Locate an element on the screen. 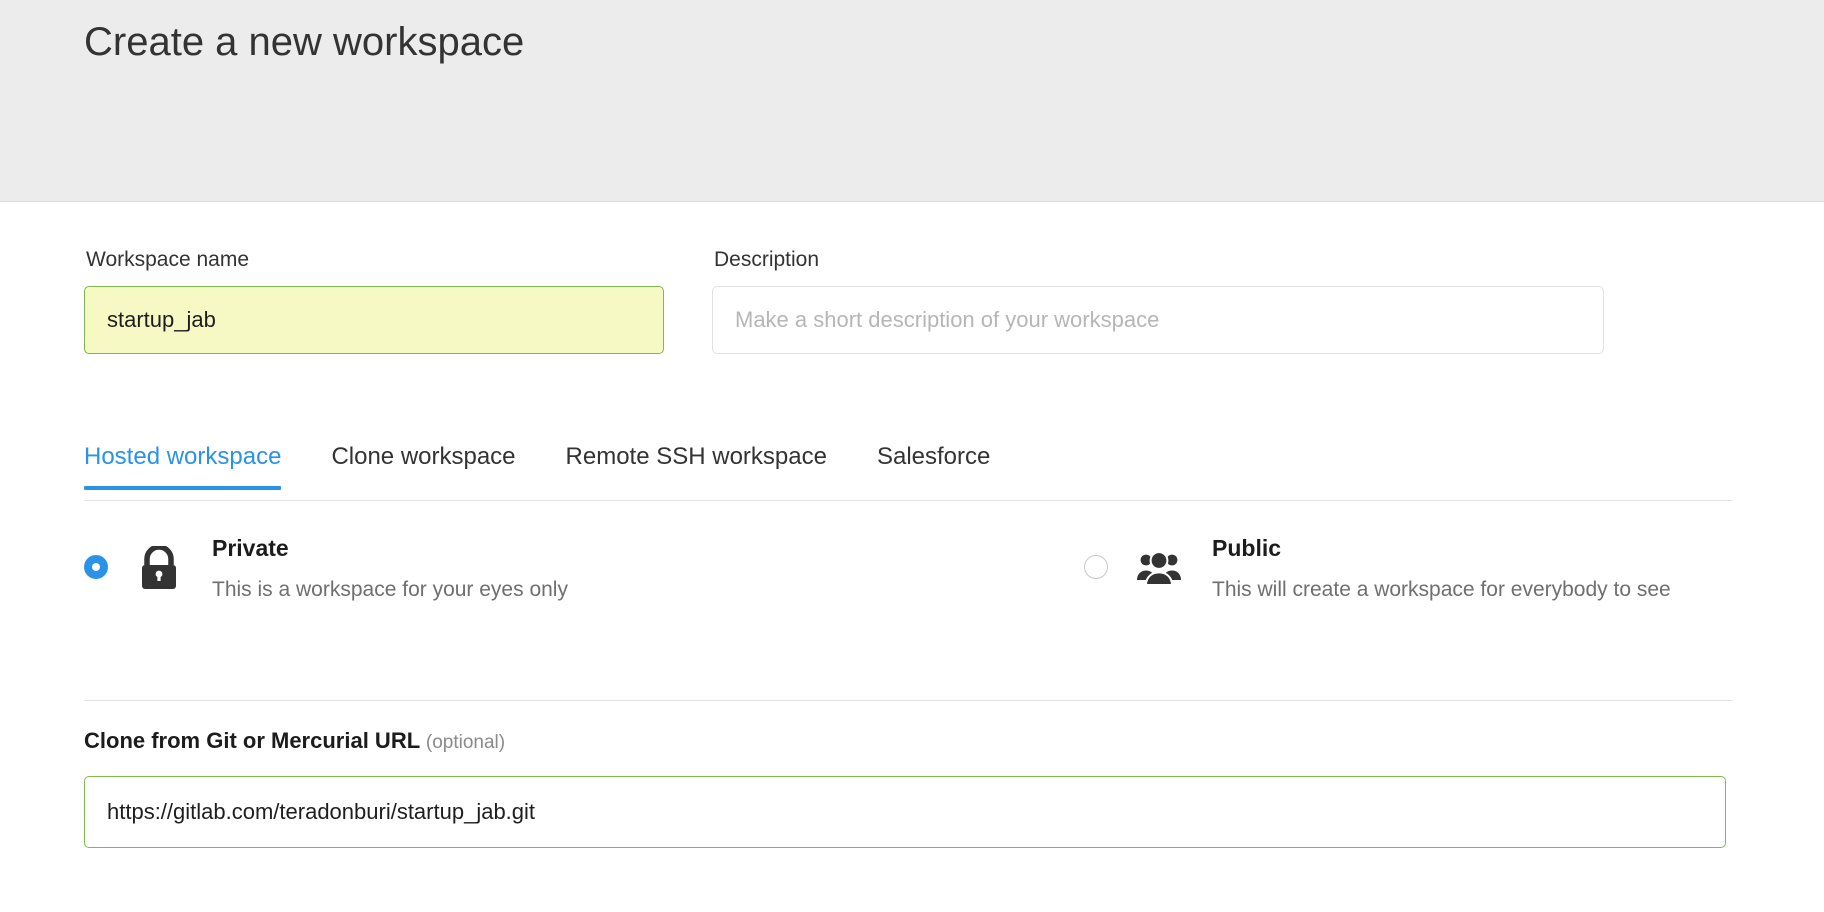  workspace-name-field-group: Workspace name is located at coordinates (374, 301).